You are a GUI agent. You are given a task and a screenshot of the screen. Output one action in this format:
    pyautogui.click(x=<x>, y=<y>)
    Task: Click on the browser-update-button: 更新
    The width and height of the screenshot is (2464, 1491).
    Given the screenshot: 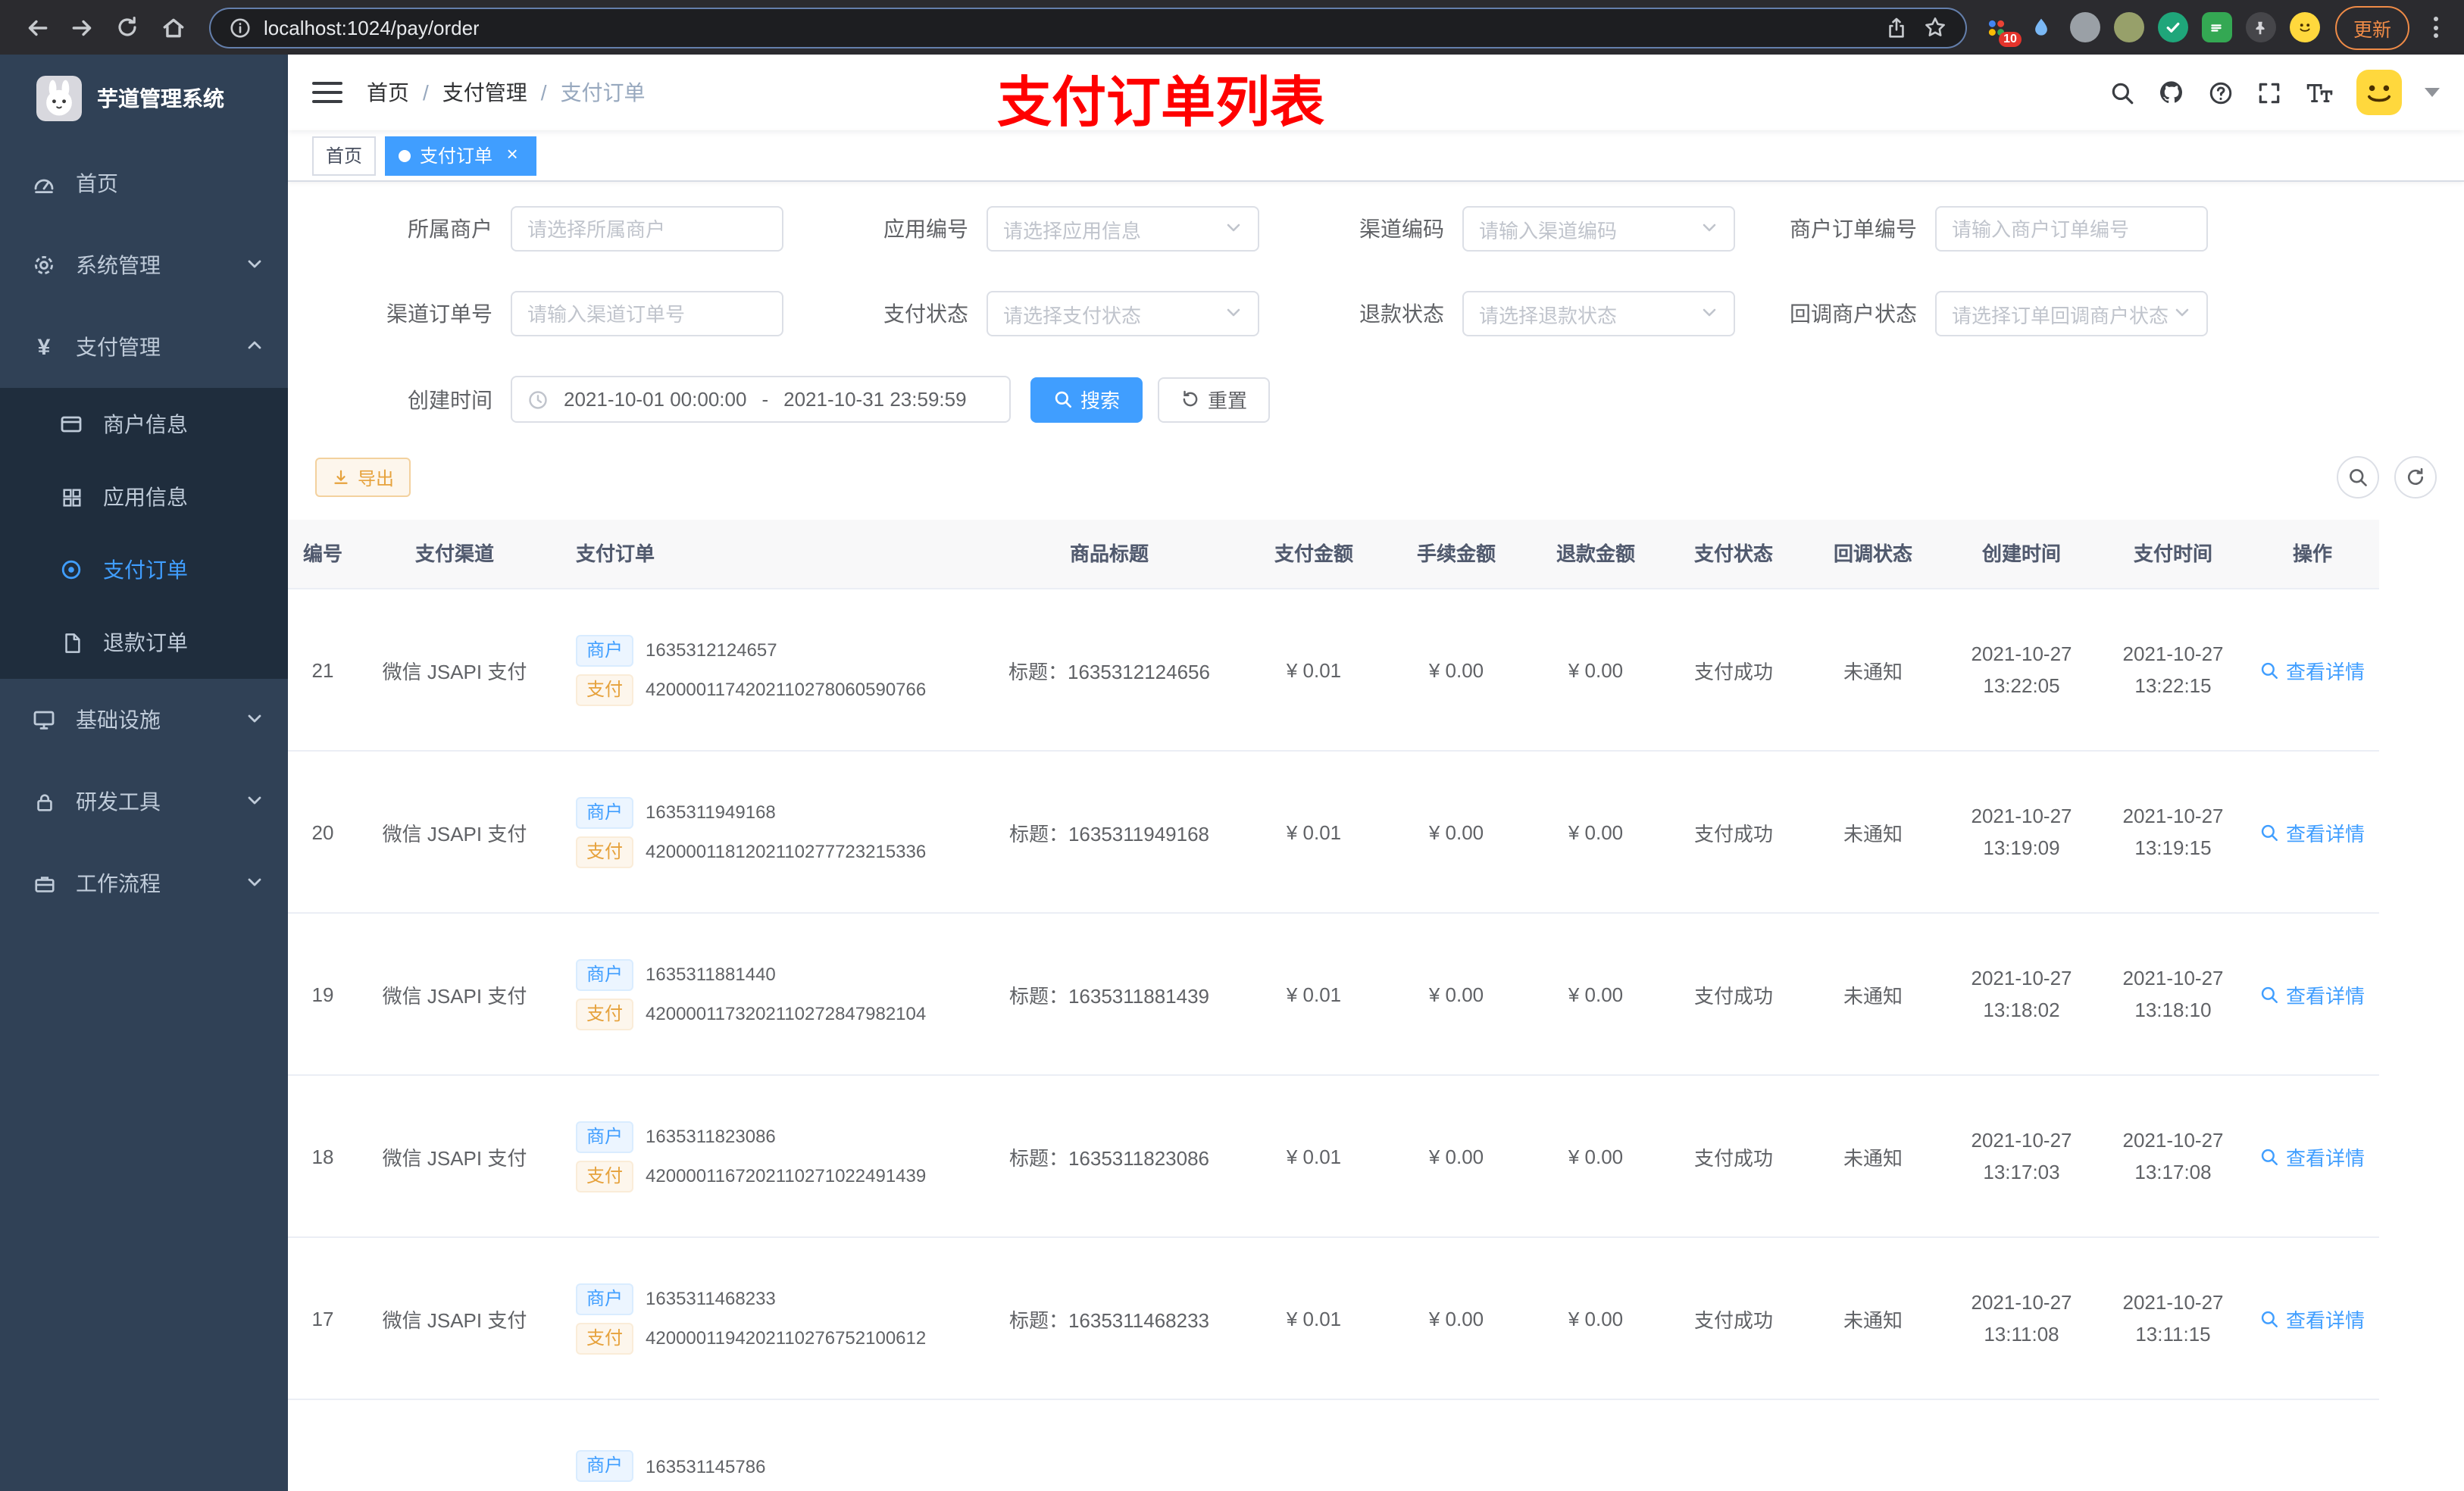 What is the action you would take?
    pyautogui.click(x=2371, y=27)
    